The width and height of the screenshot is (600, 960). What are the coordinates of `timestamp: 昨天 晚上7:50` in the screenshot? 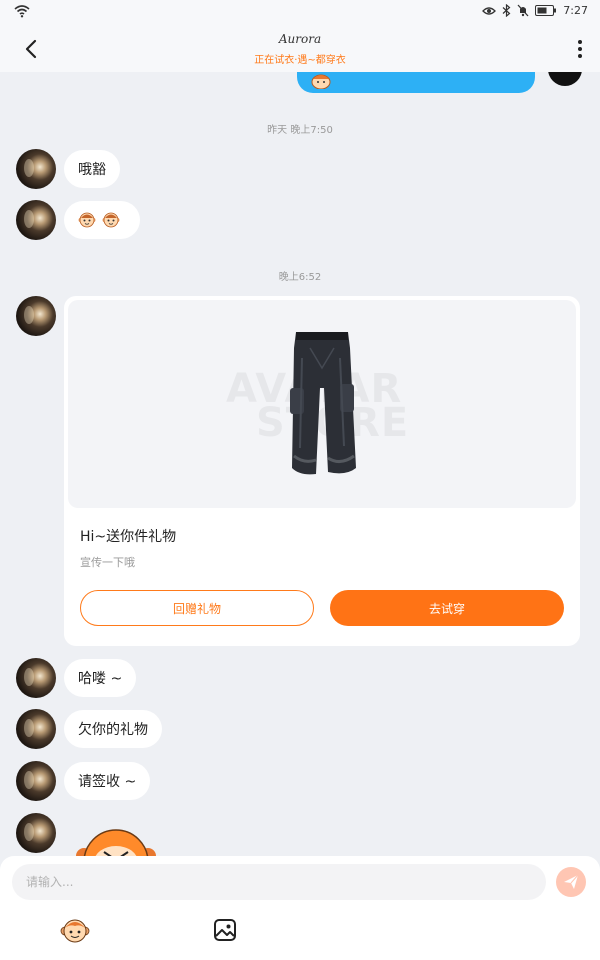 It's located at (300, 130).